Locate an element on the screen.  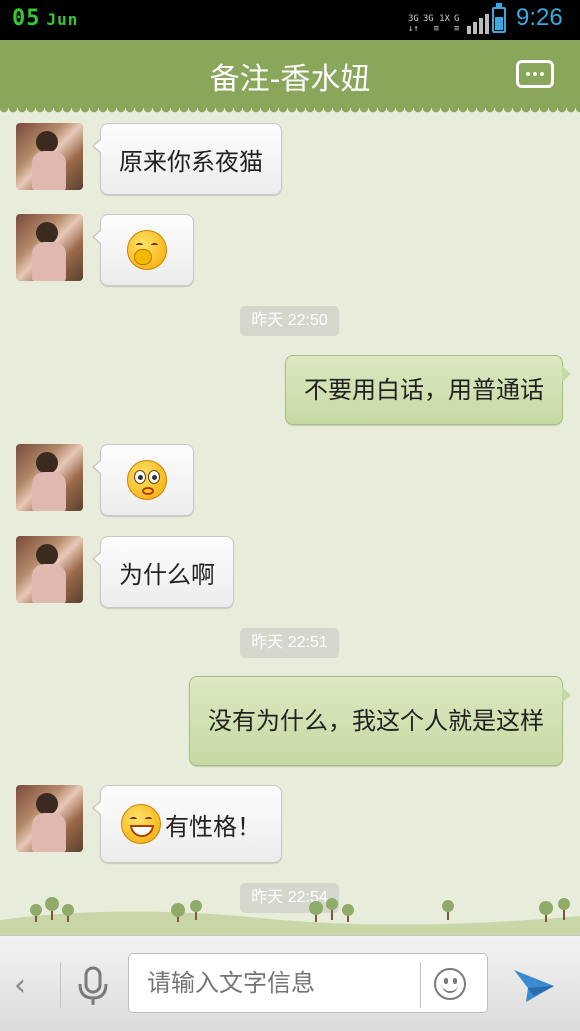
chat-title: 备注-香水妞 is located at coordinates (290, 79).